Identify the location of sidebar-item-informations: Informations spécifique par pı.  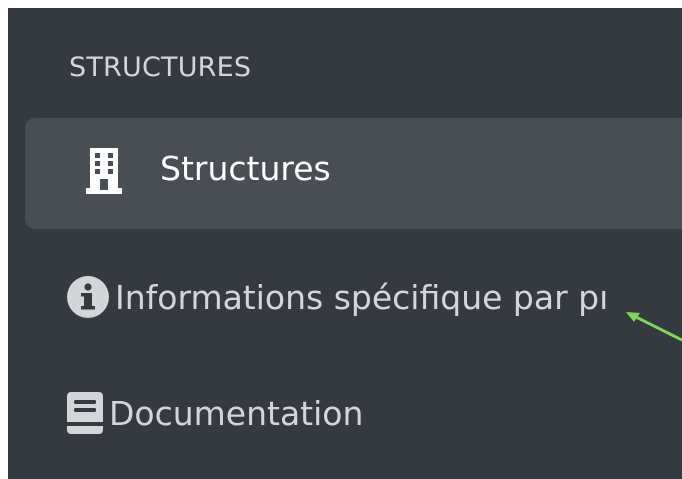
(373, 297).